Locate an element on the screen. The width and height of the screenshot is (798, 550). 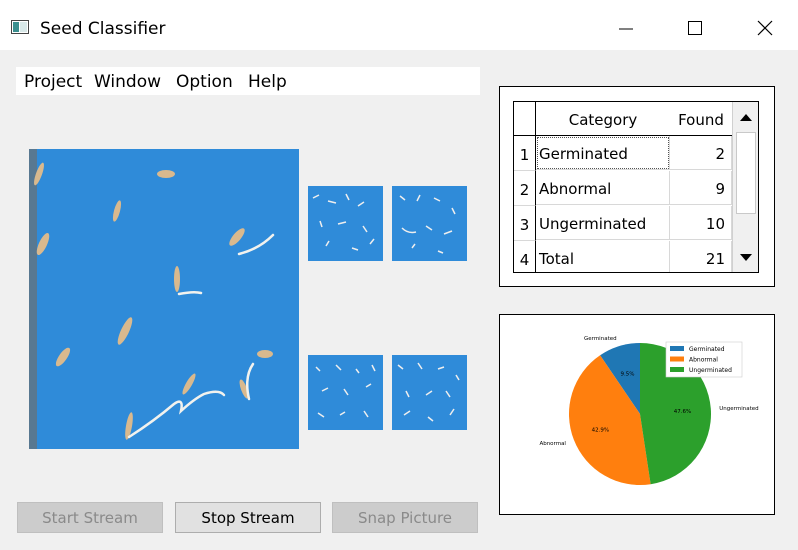
cell-category: Abnormal is located at coordinates (603, 188).